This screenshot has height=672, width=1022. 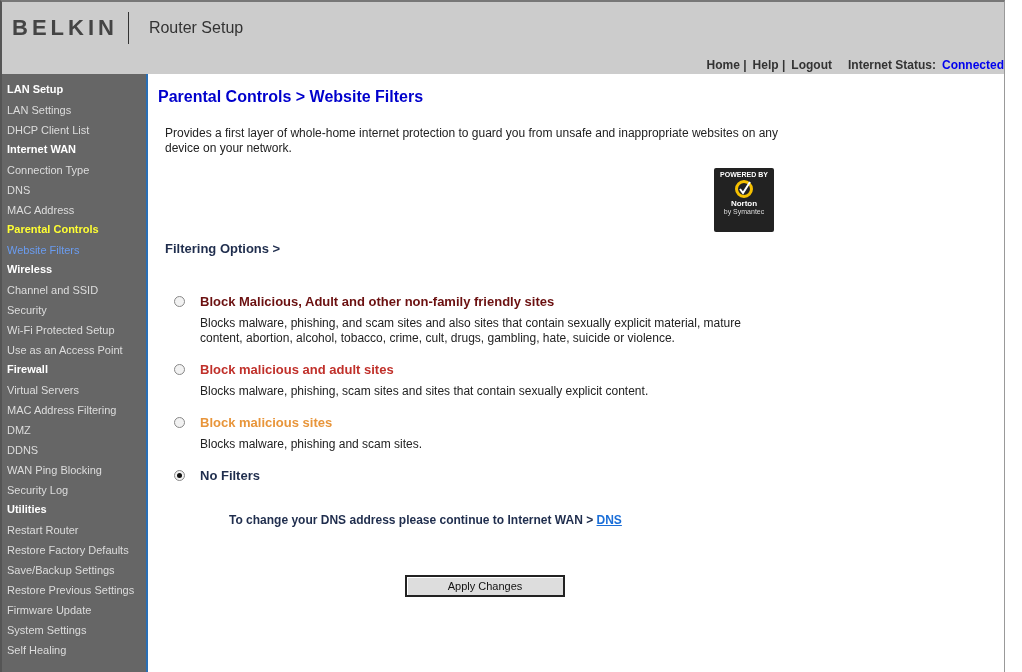 I want to click on intro-text: Provides a first layer of whole-home internet protection to guard you from unsafe and inappropriate websites on any device on your network., so click(x=472, y=141).